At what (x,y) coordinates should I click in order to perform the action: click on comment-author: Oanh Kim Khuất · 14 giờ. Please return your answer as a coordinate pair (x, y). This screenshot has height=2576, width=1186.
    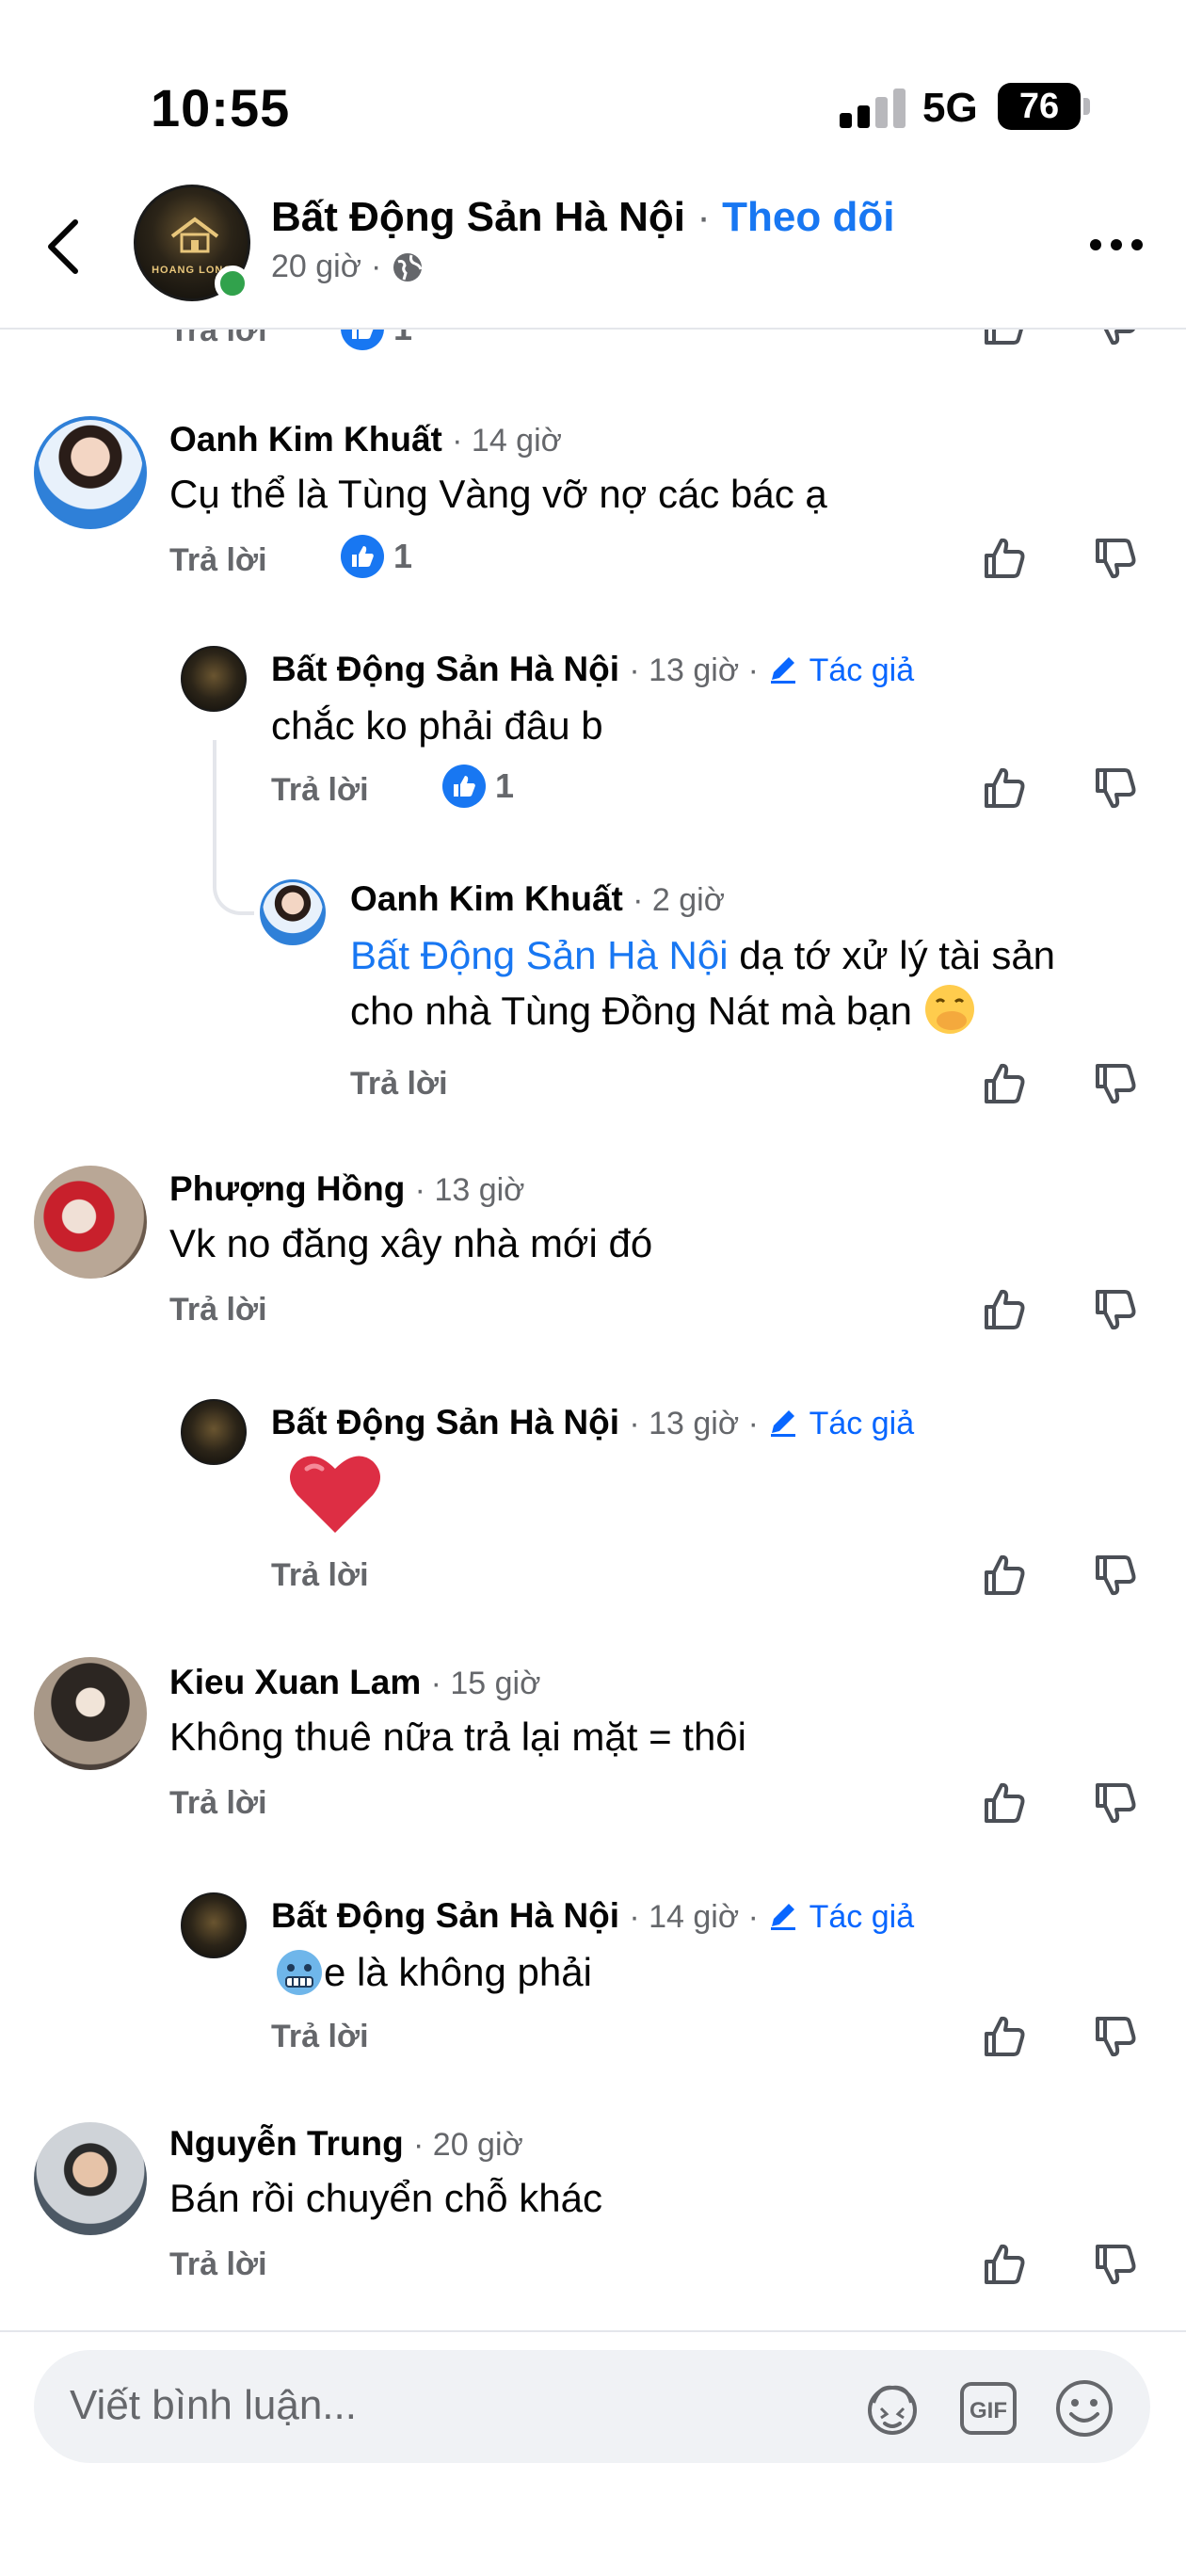
    Looking at the image, I should click on (365, 439).